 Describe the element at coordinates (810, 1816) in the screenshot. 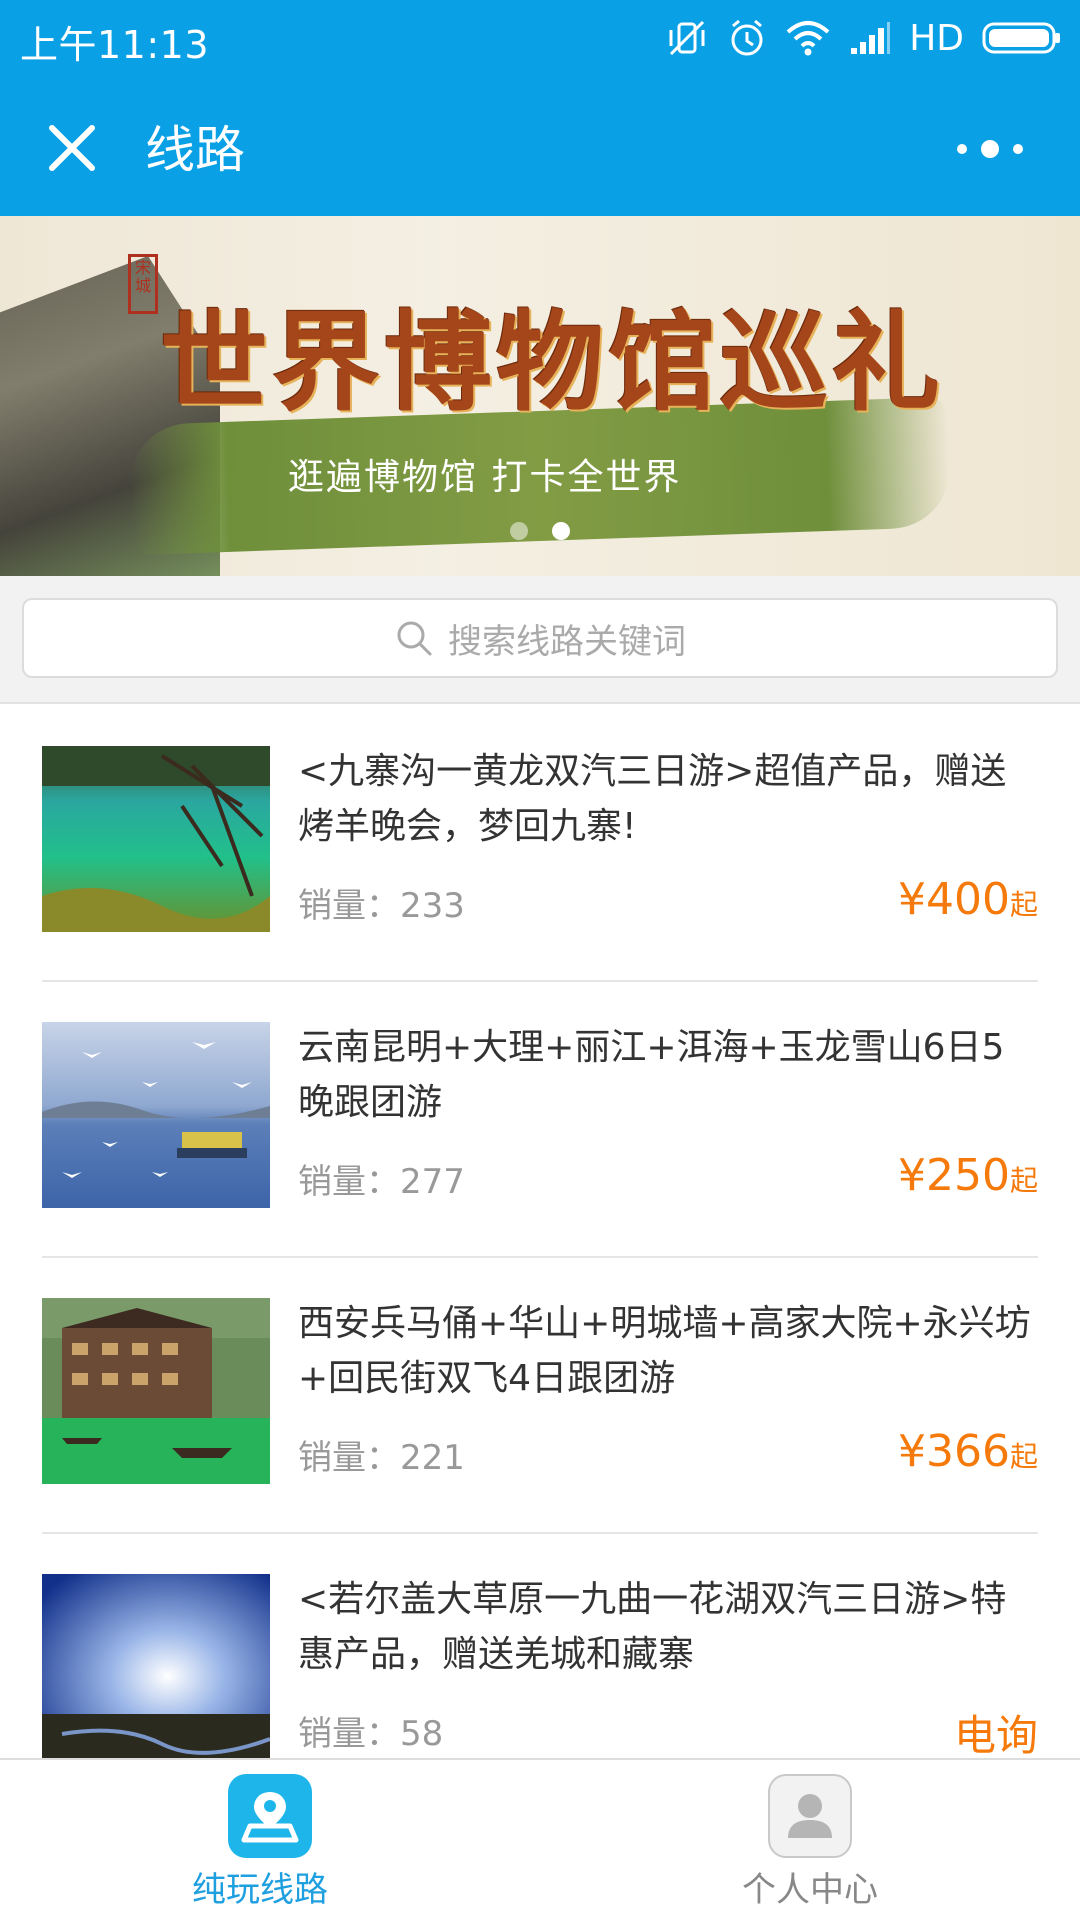

I see `user-icon` at that location.